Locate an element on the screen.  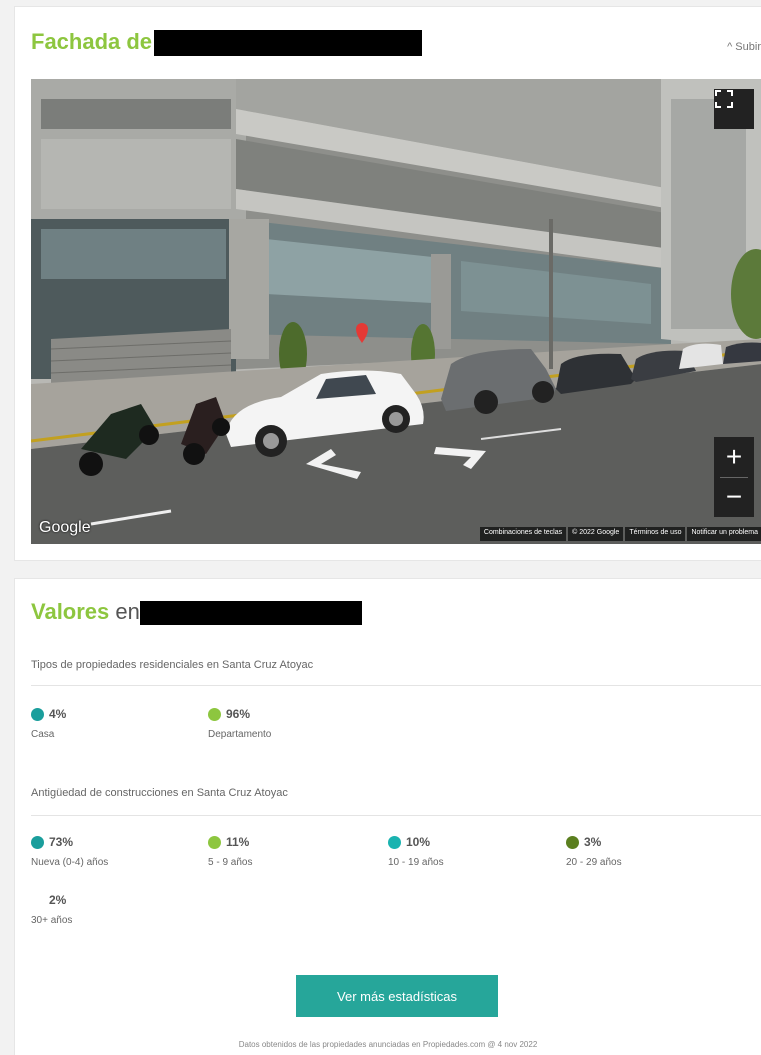
redacted-location is located at coordinates (251, 613).